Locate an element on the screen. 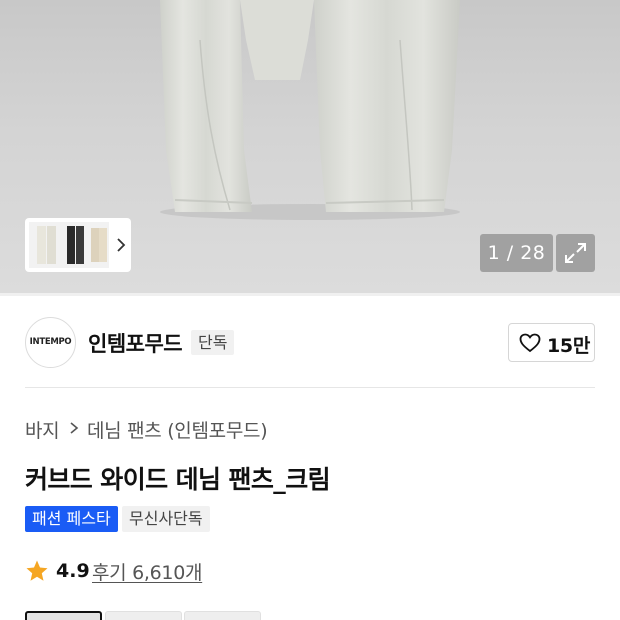 This screenshot has width=620, height=620. thumbnail-images is located at coordinates (69, 245).